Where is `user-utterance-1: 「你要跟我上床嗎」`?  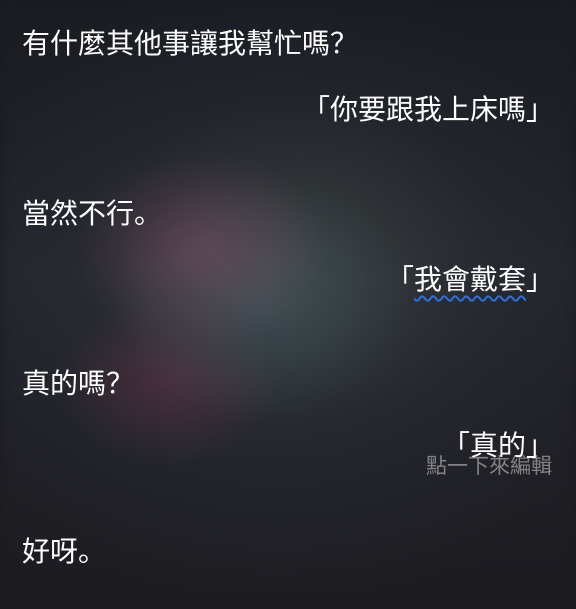
user-utterance-1: 「你要跟我上床嗎」 is located at coordinates (428, 110).